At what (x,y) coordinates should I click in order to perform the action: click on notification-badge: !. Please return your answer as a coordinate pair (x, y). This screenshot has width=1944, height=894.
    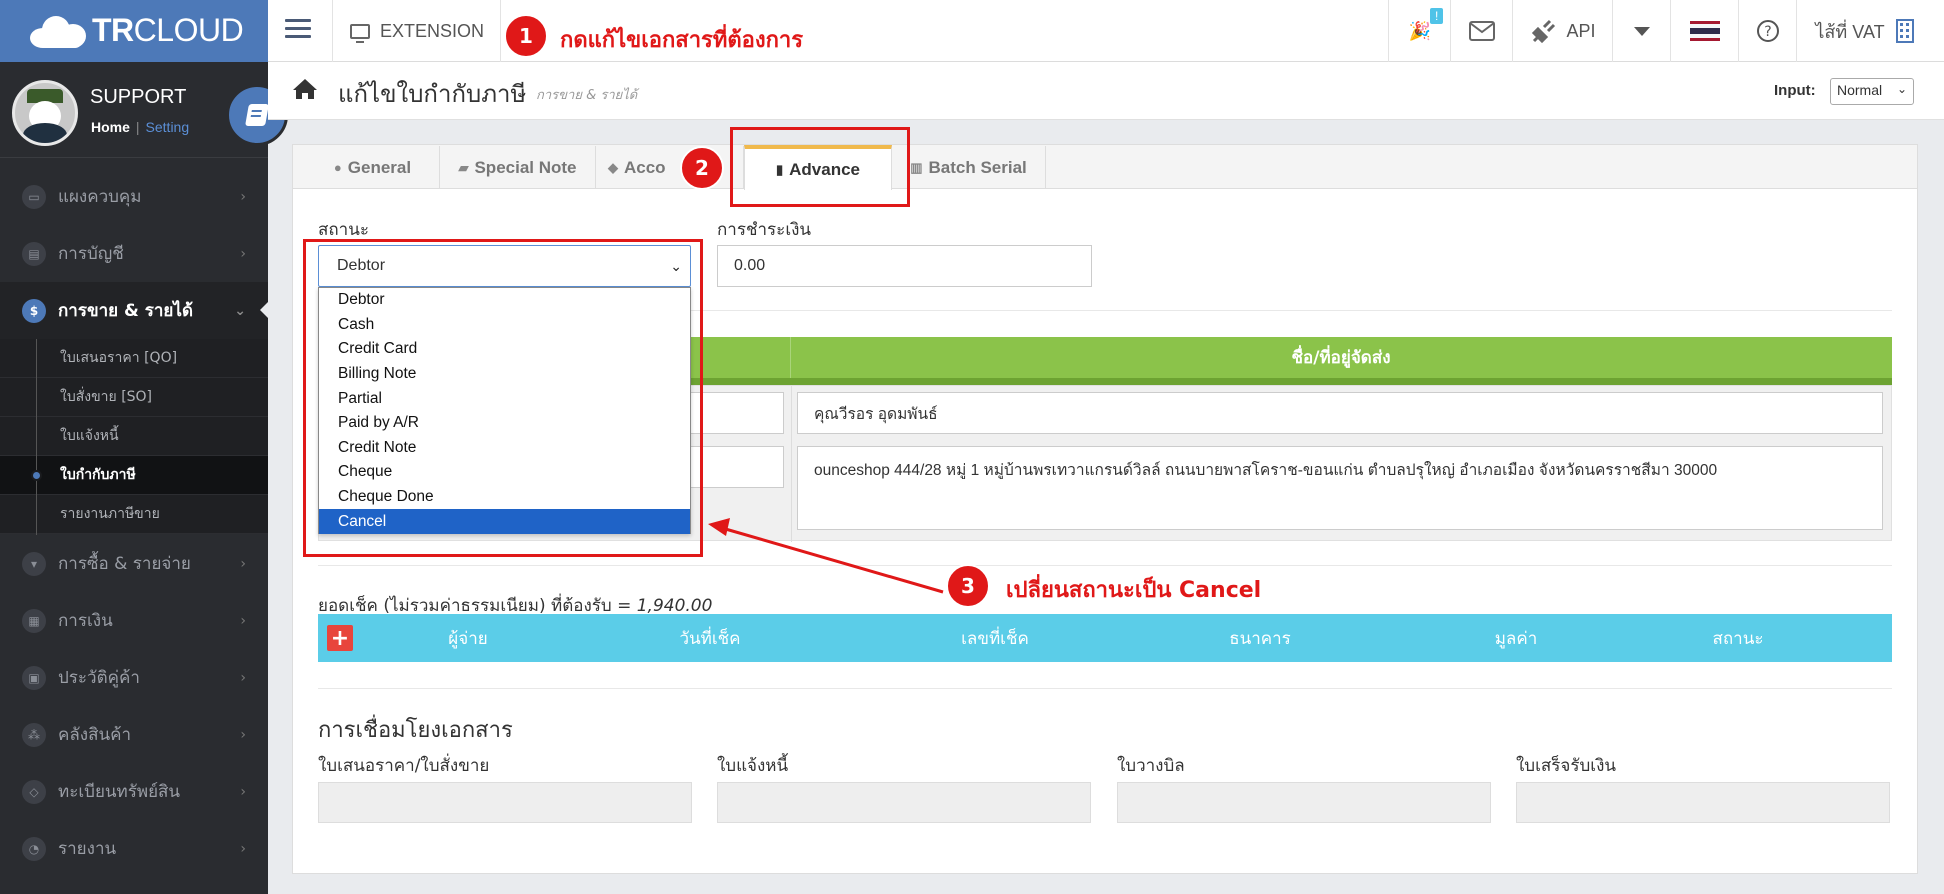
    Looking at the image, I should click on (1437, 16).